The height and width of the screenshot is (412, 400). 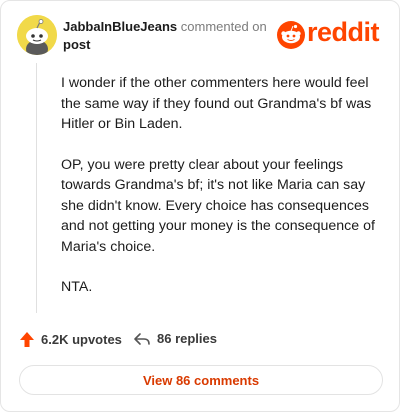 What do you see at coordinates (222, 26) in the screenshot?
I see `commented-on-label: commented on` at bounding box center [222, 26].